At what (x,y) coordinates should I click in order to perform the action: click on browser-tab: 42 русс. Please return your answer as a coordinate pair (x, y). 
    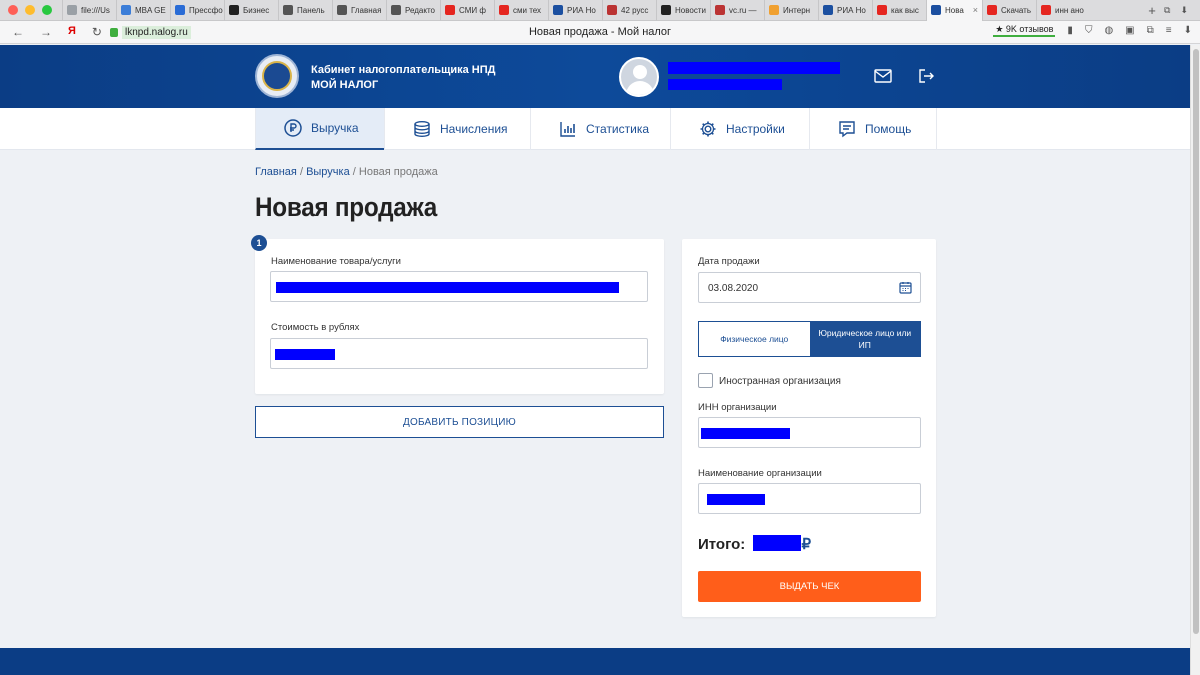
    Looking at the image, I should click on (629, 10).